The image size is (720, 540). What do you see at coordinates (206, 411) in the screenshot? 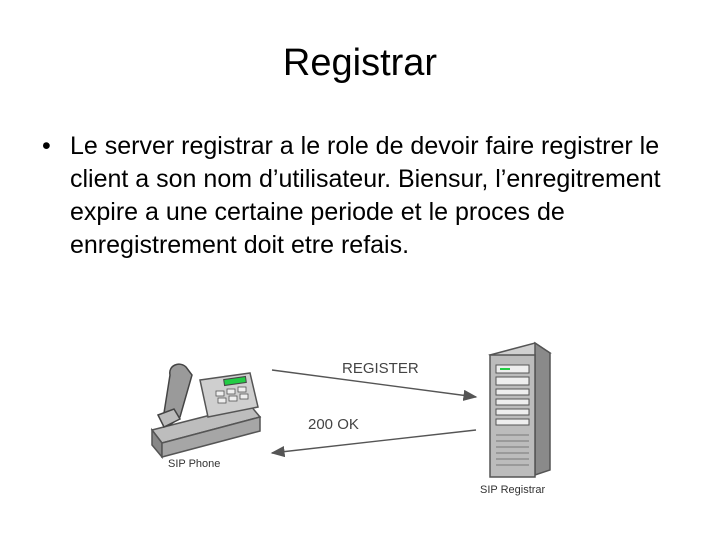
I see `sip-phone-icon` at bounding box center [206, 411].